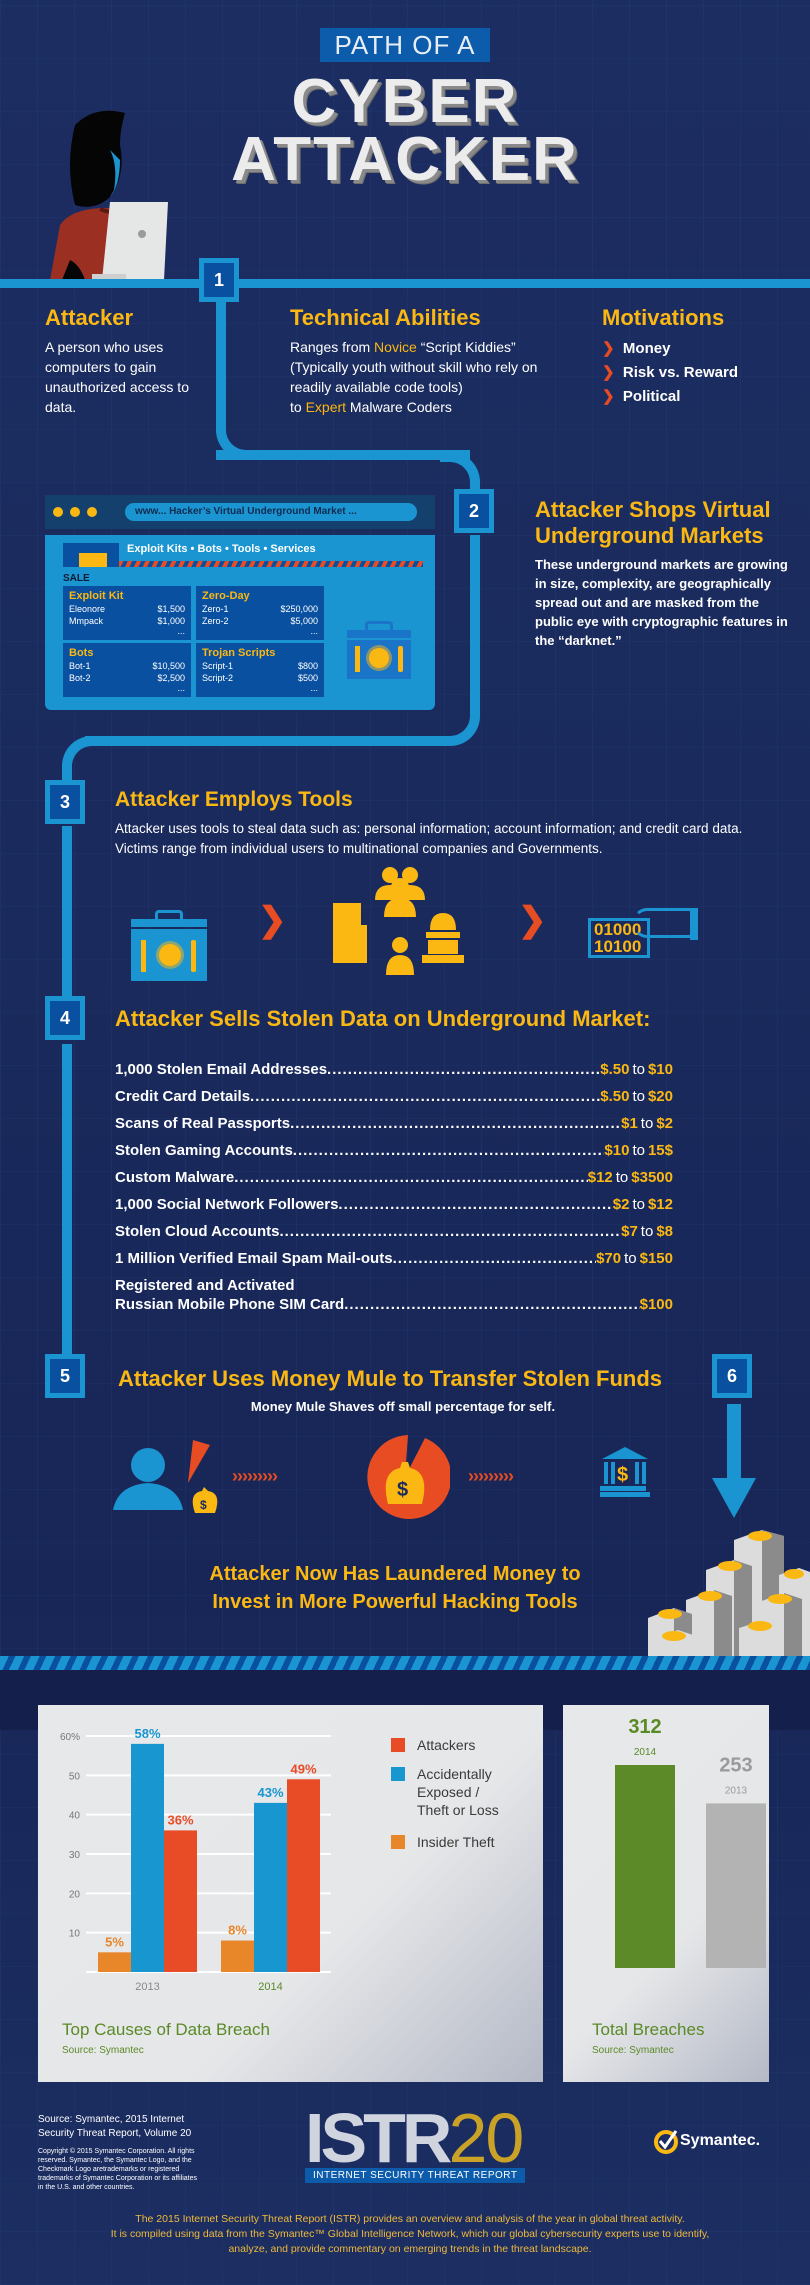 Image resolution: width=810 pixels, height=2285 pixels. I want to click on legend-item-attackers: Attackers, so click(433, 1745).